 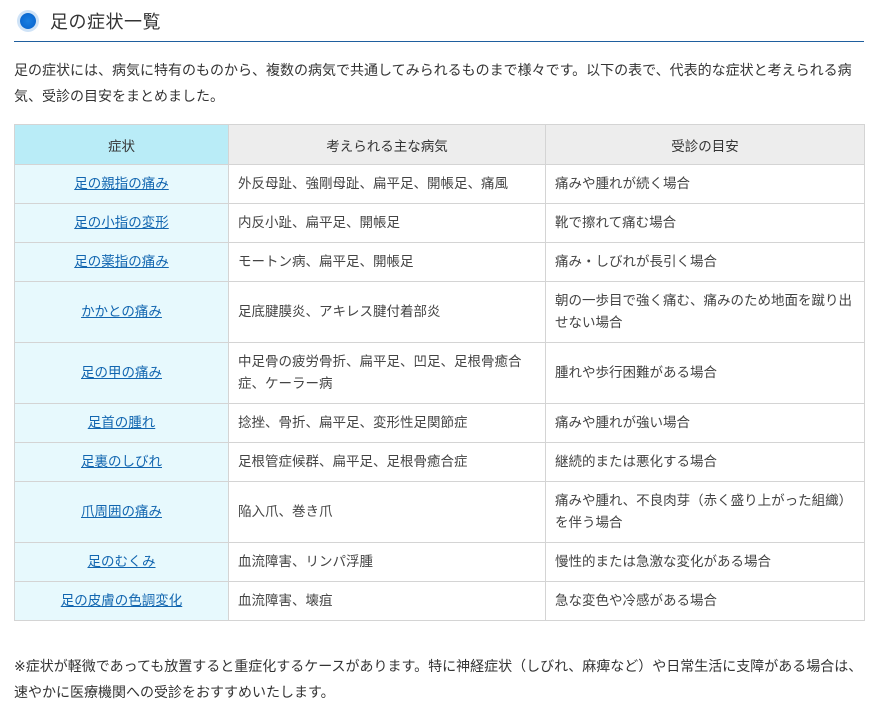 What do you see at coordinates (705, 373) in the screenshot?
I see `guide-cell: 腫れや歩行困難がある場合` at bounding box center [705, 373].